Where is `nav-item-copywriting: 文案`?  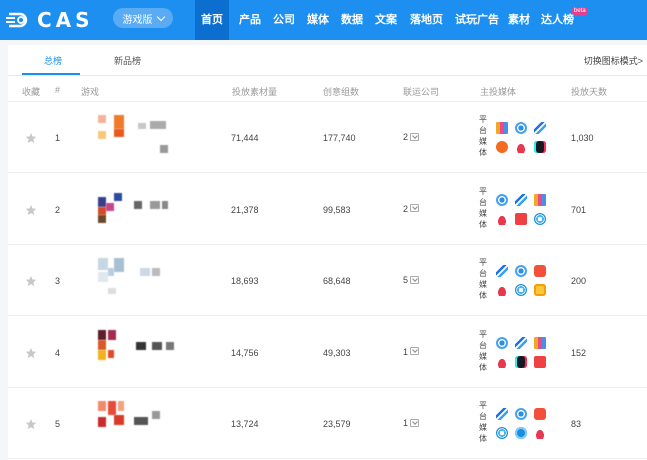 nav-item-copywriting: 文案 is located at coordinates (386, 19).